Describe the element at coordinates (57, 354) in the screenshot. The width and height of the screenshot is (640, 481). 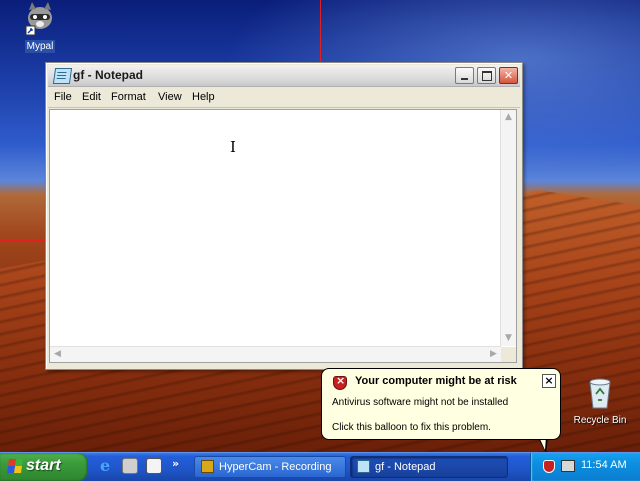
I see `scroll-left-arrow-icon: ◀` at that location.